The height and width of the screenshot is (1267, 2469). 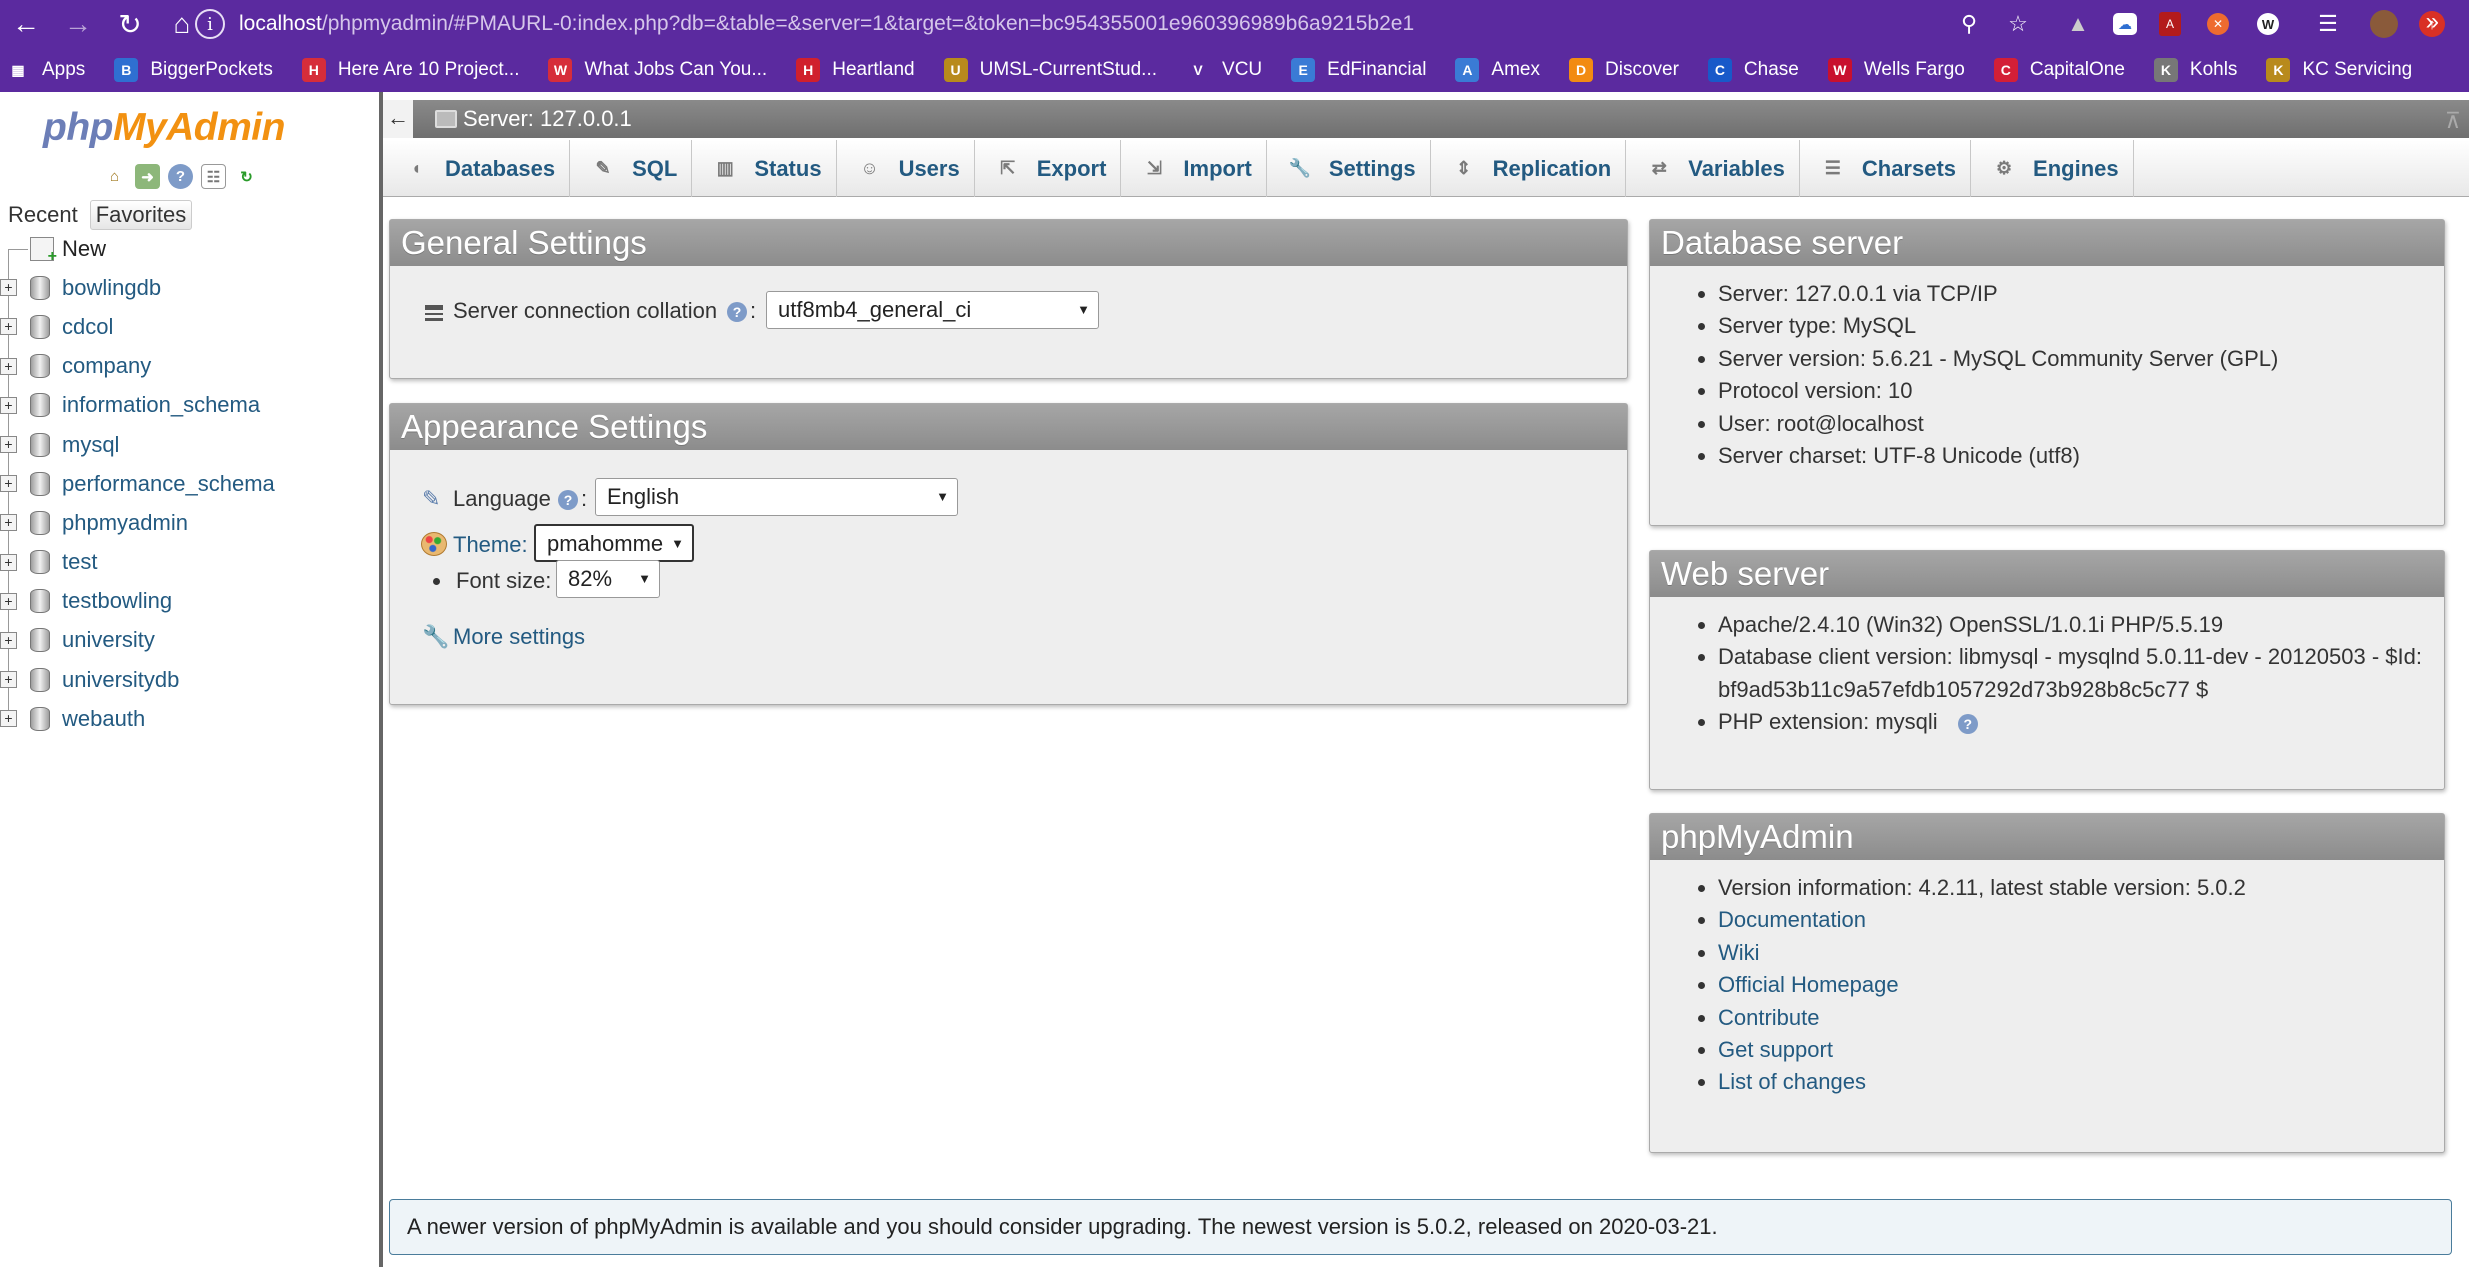 I want to click on logout-icon: ➜, so click(x=147, y=176).